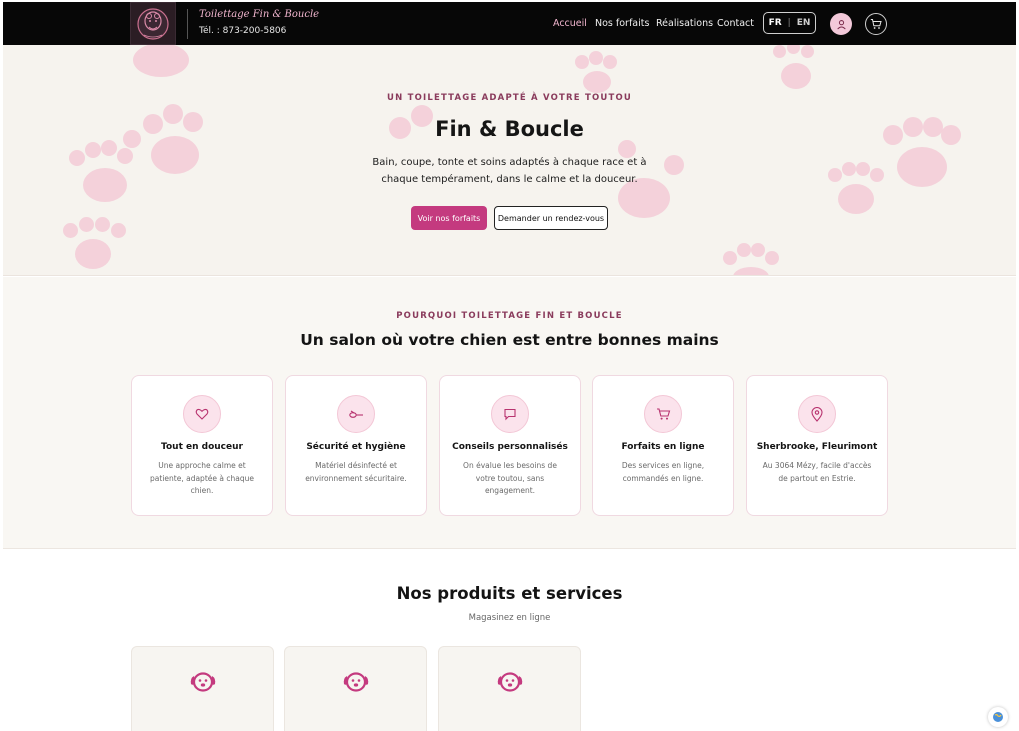 The image size is (1019, 731). I want to click on scissors-icon, so click(356, 414).